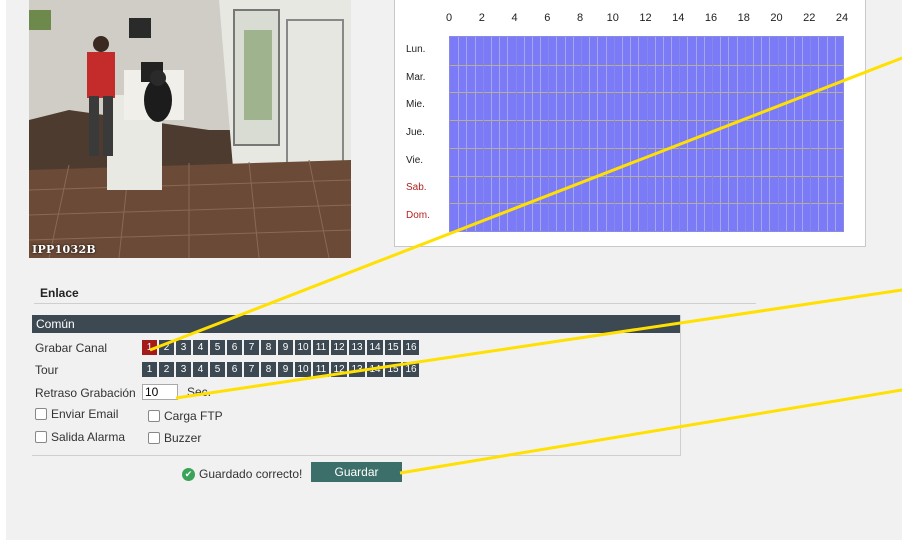 The image size is (902, 540). I want to click on day-label-2: Mie., so click(415, 105).